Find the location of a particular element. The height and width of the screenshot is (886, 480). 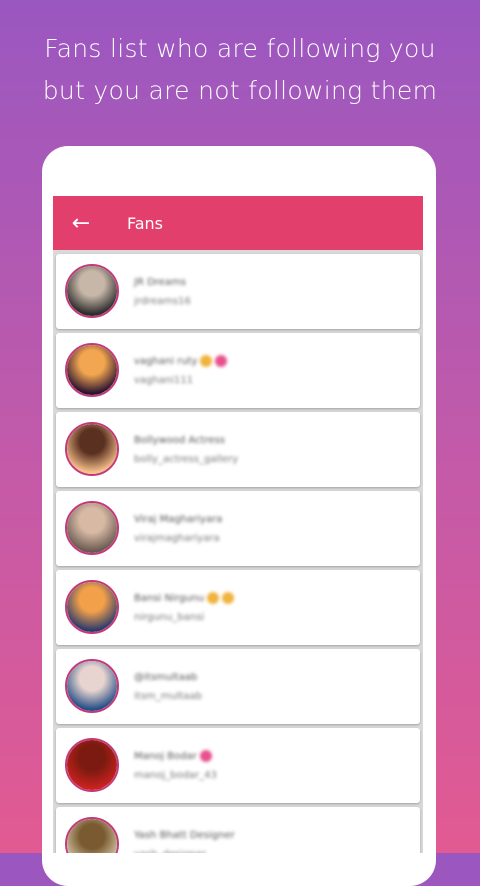

fan-name: JR Dreams is located at coordinates (160, 282).